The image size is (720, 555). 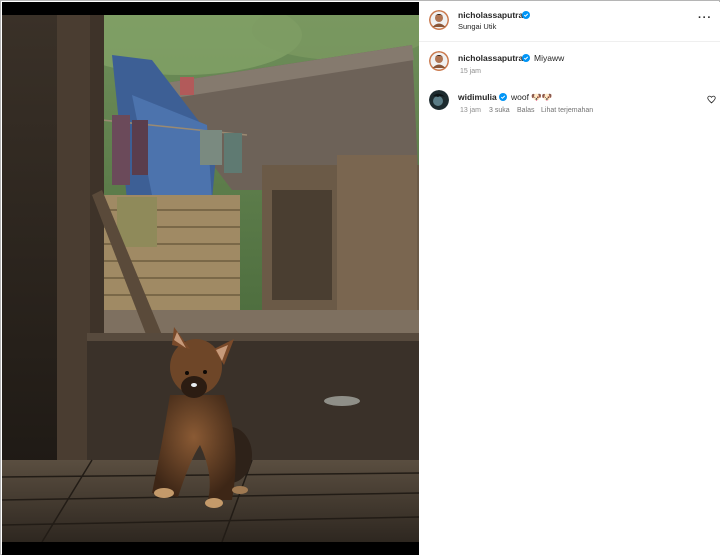 What do you see at coordinates (470, 71) in the screenshot?
I see `comment-time: 15 jam` at bounding box center [470, 71].